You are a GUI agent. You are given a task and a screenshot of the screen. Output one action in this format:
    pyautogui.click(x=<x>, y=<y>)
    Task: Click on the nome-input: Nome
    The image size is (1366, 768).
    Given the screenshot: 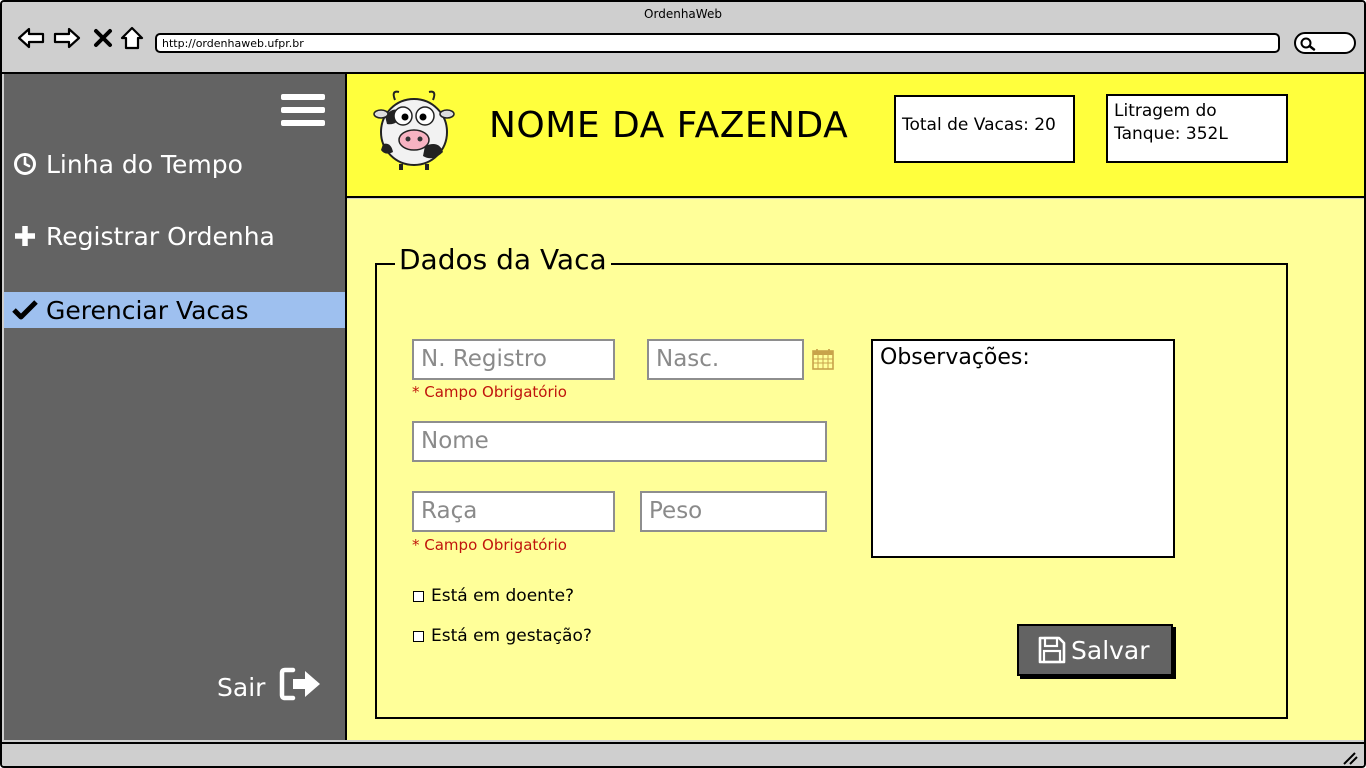 What is the action you would take?
    pyautogui.click(x=619, y=441)
    